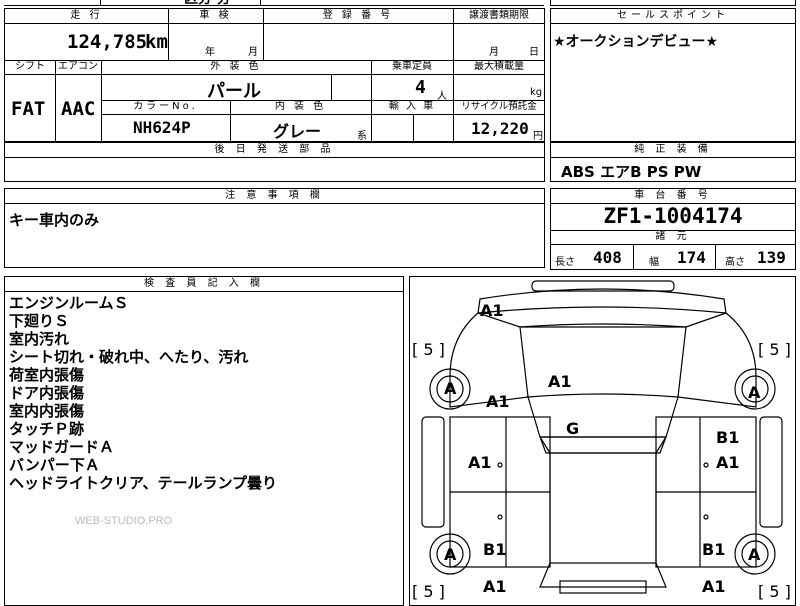  What do you see at coordinates (754, 554) in the screenshot?
I see `mark-rear-right-wheel: A` at bounding box center [754, 554].